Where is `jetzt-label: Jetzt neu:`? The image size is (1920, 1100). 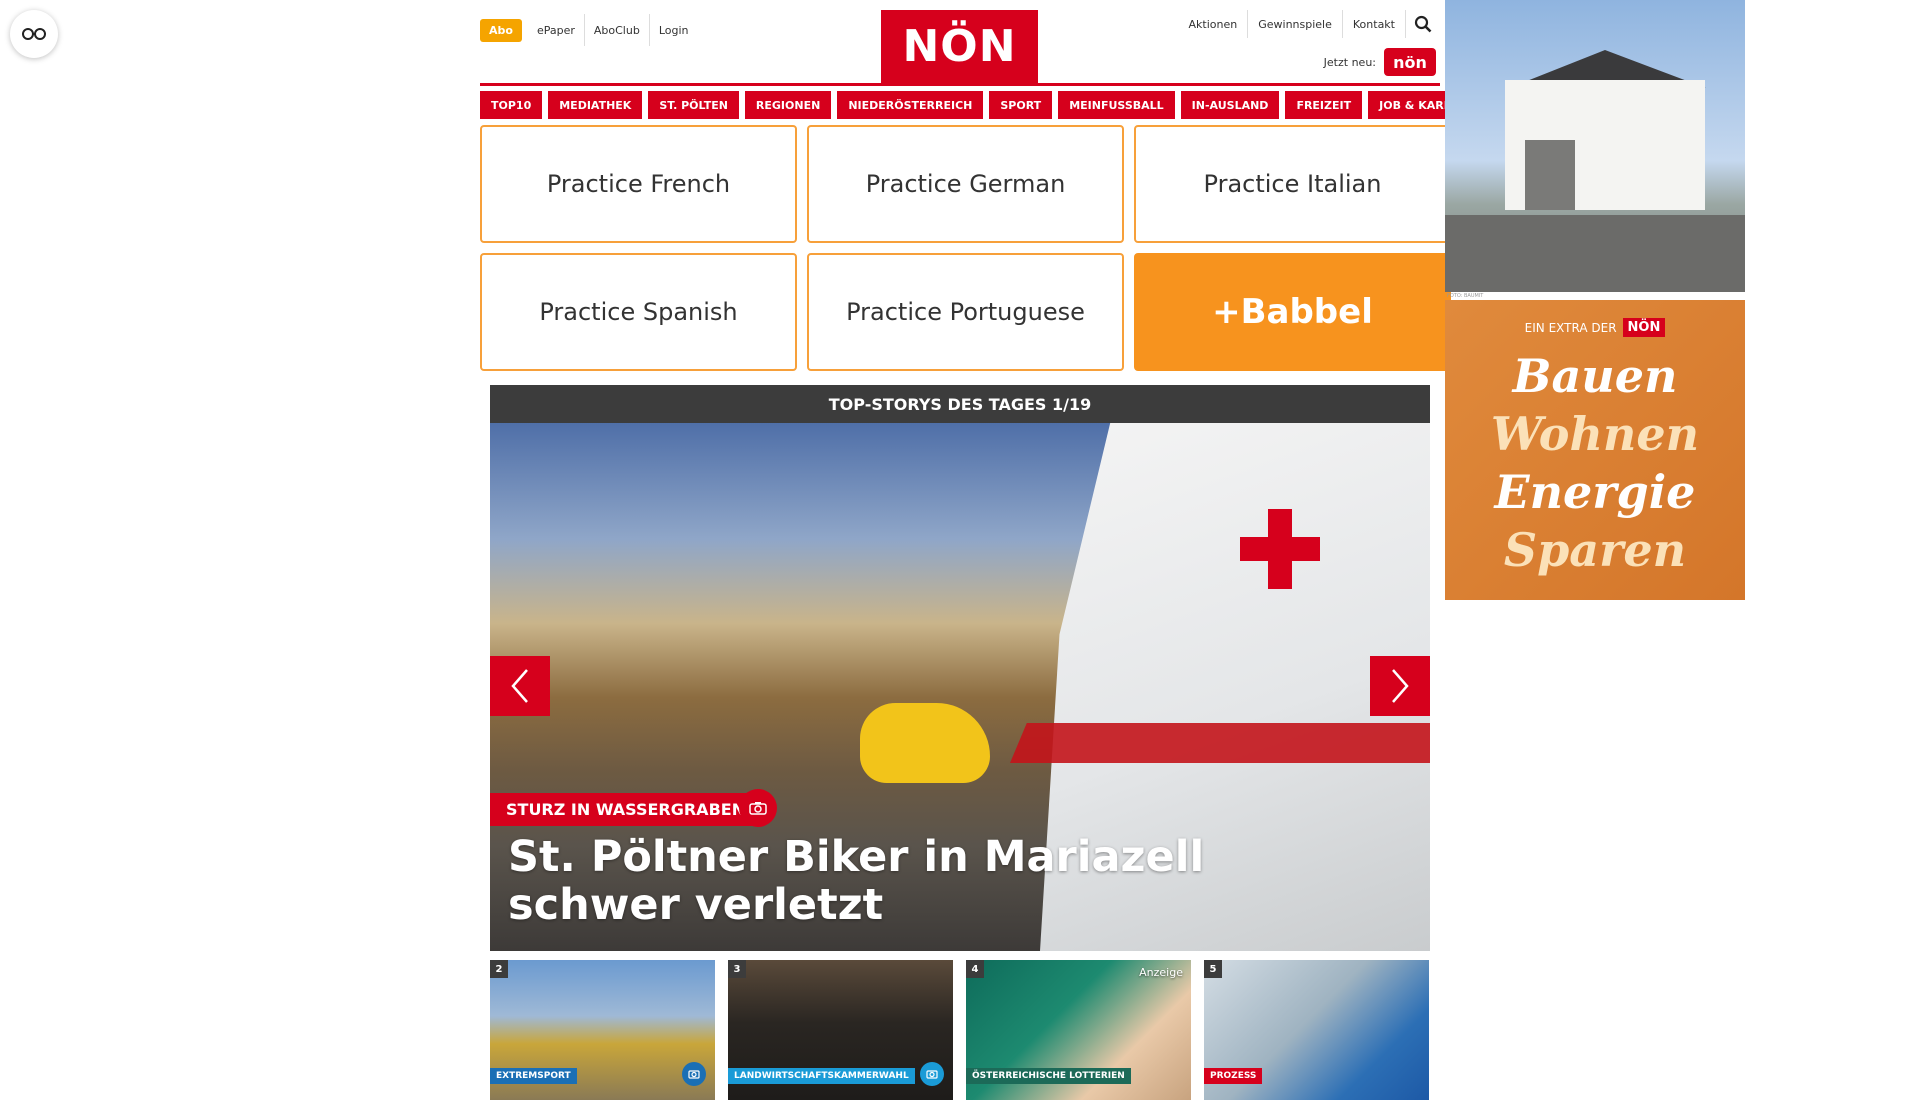 jetzt-label: Jetzt neu: is located at coordinates (1349, 62).